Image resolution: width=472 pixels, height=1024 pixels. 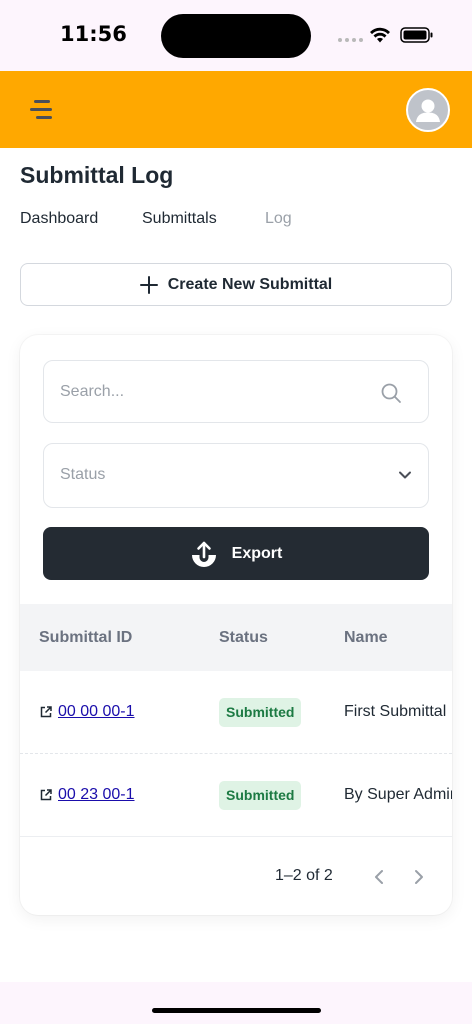 I want to click on column-header-name: Name, so click(x=366, y=638).